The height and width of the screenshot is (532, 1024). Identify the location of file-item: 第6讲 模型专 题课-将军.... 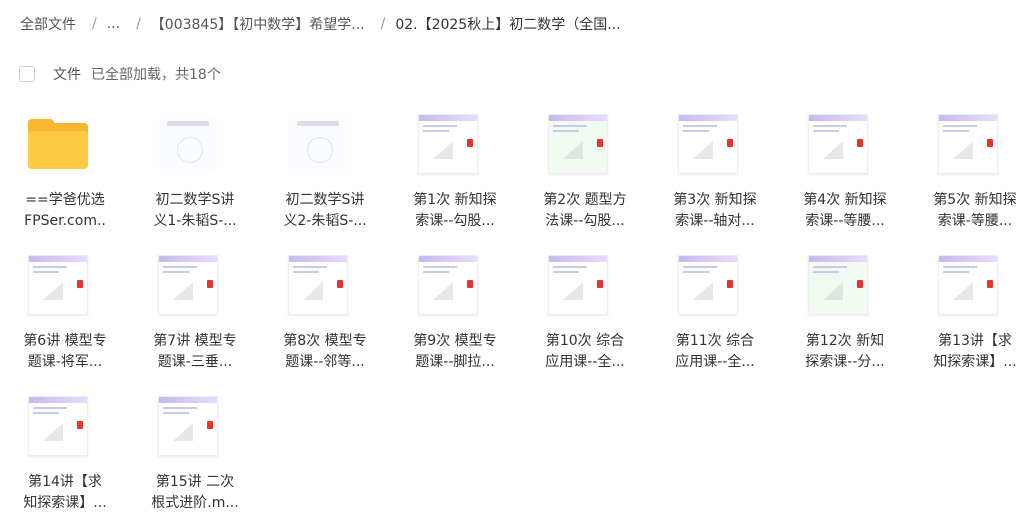
(65, 317).